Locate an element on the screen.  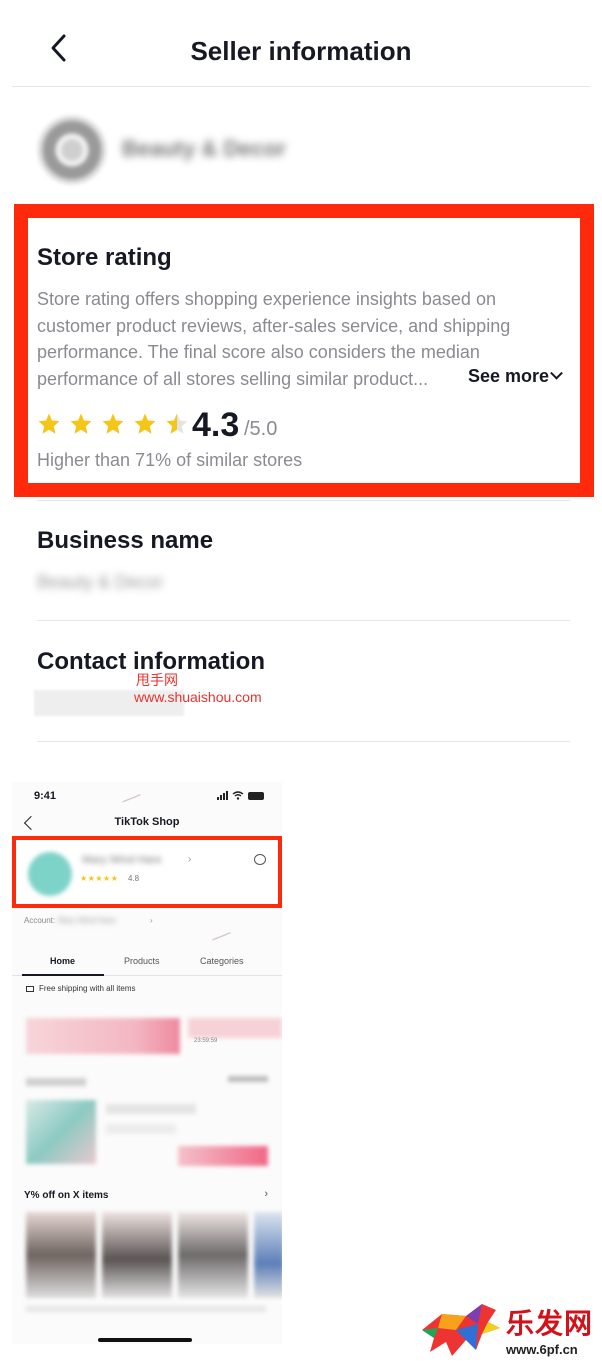
free-shipping-banner: Free shipping with all items is located at coordinates (80, 988).